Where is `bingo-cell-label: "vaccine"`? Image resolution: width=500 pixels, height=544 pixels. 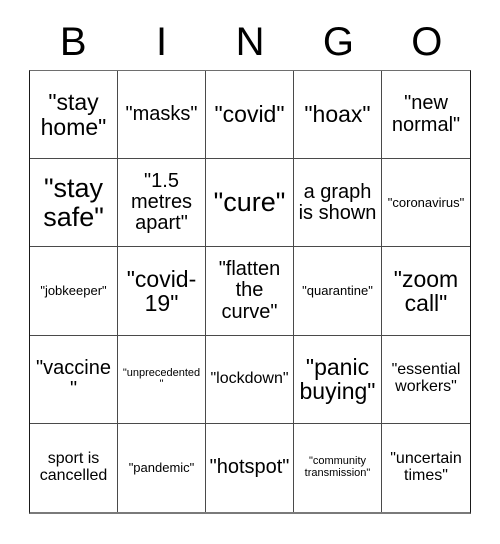 bingo-cell-label: "vaccine" is located at coordinates (73, 379).